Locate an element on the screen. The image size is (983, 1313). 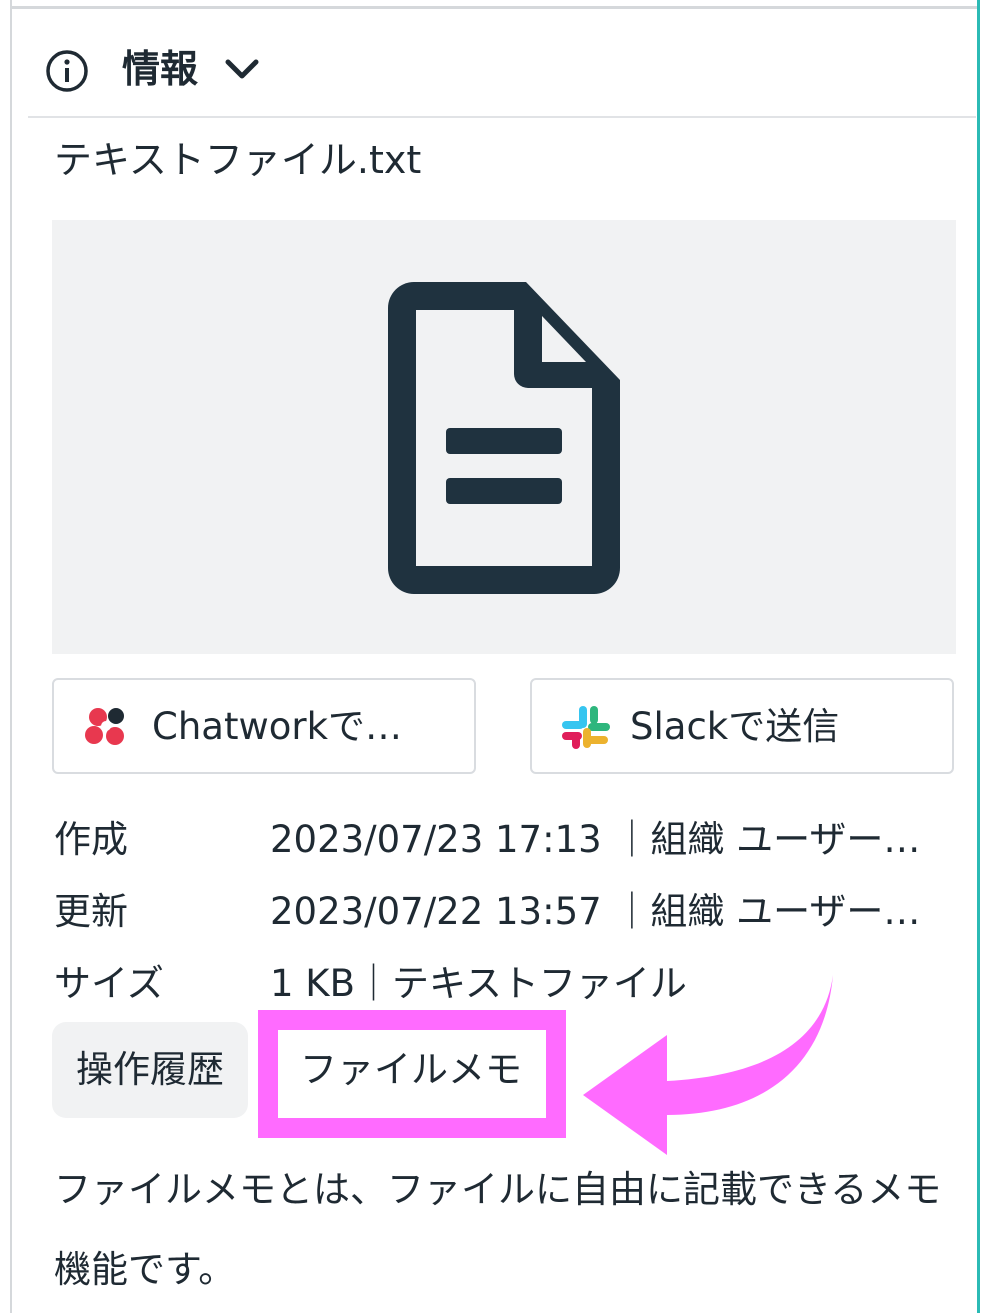
file-name: テキストファイル.txt is located at coordinates (238, 160).